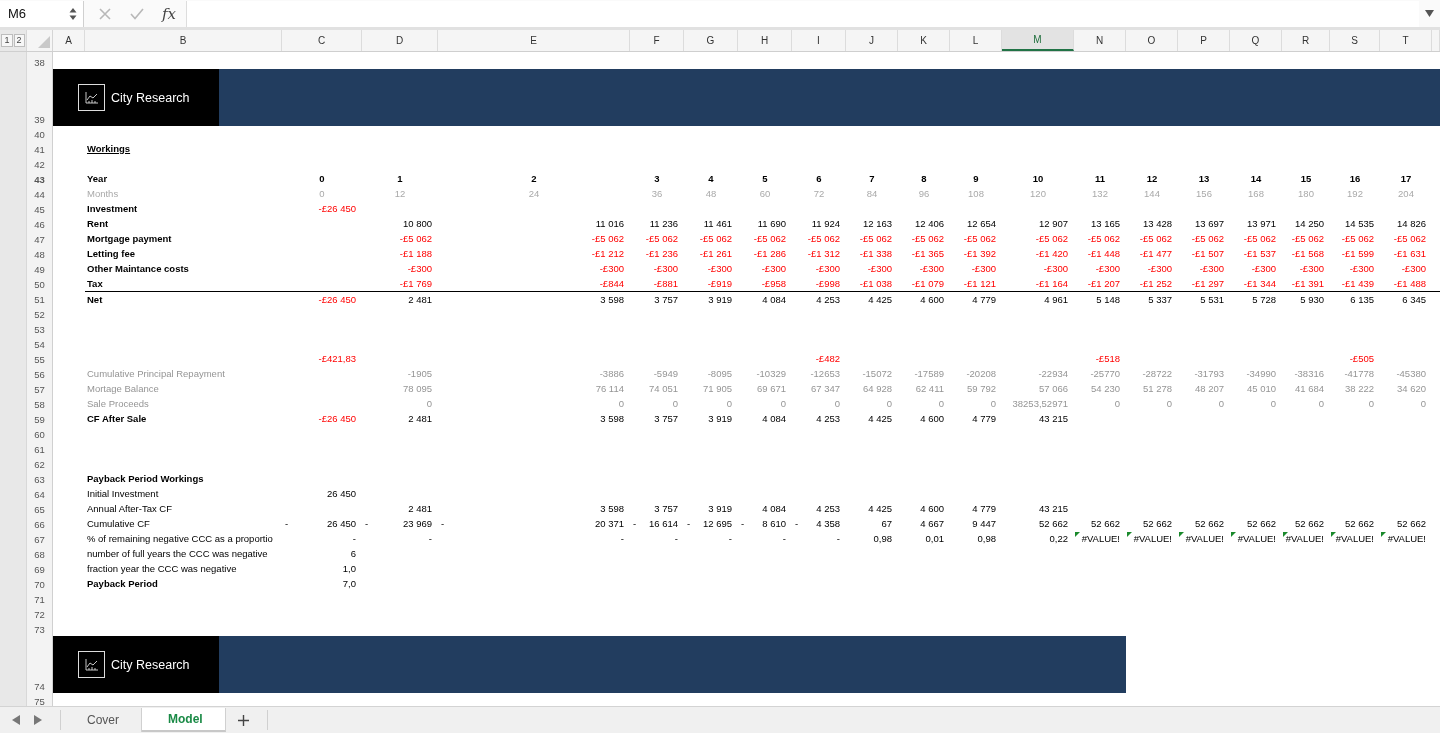 Image resolution: width=1440 pixels, height=733 pixels. What do you see at coordinates (534, 40) in the screenshot?
I see `column-header: E` at bounding box center [534, 40].